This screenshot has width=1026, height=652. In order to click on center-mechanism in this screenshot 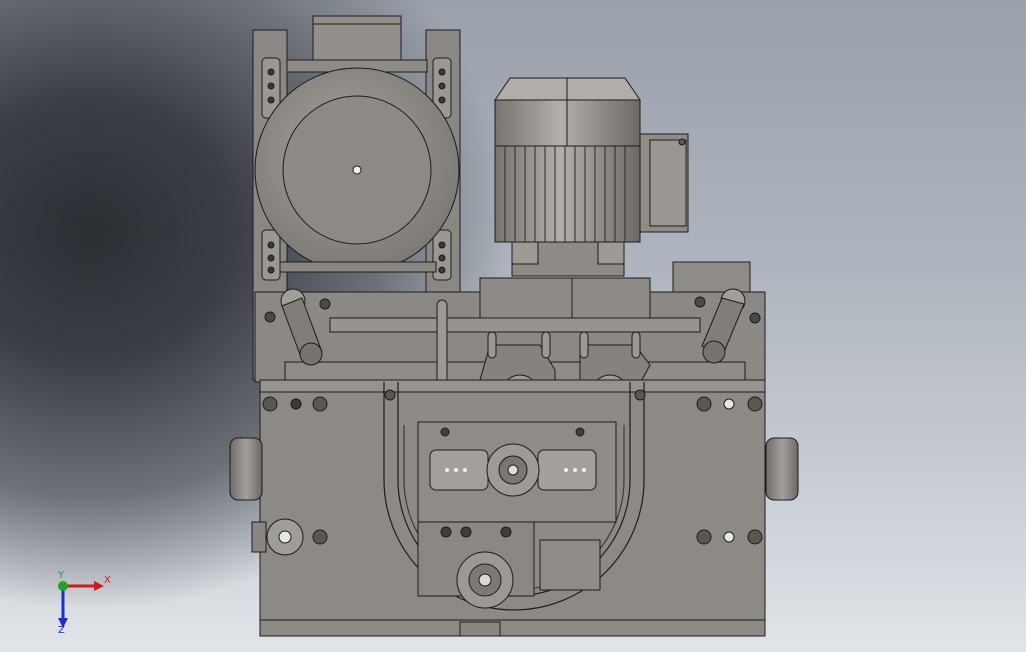, I will do `click(517, 472)`.